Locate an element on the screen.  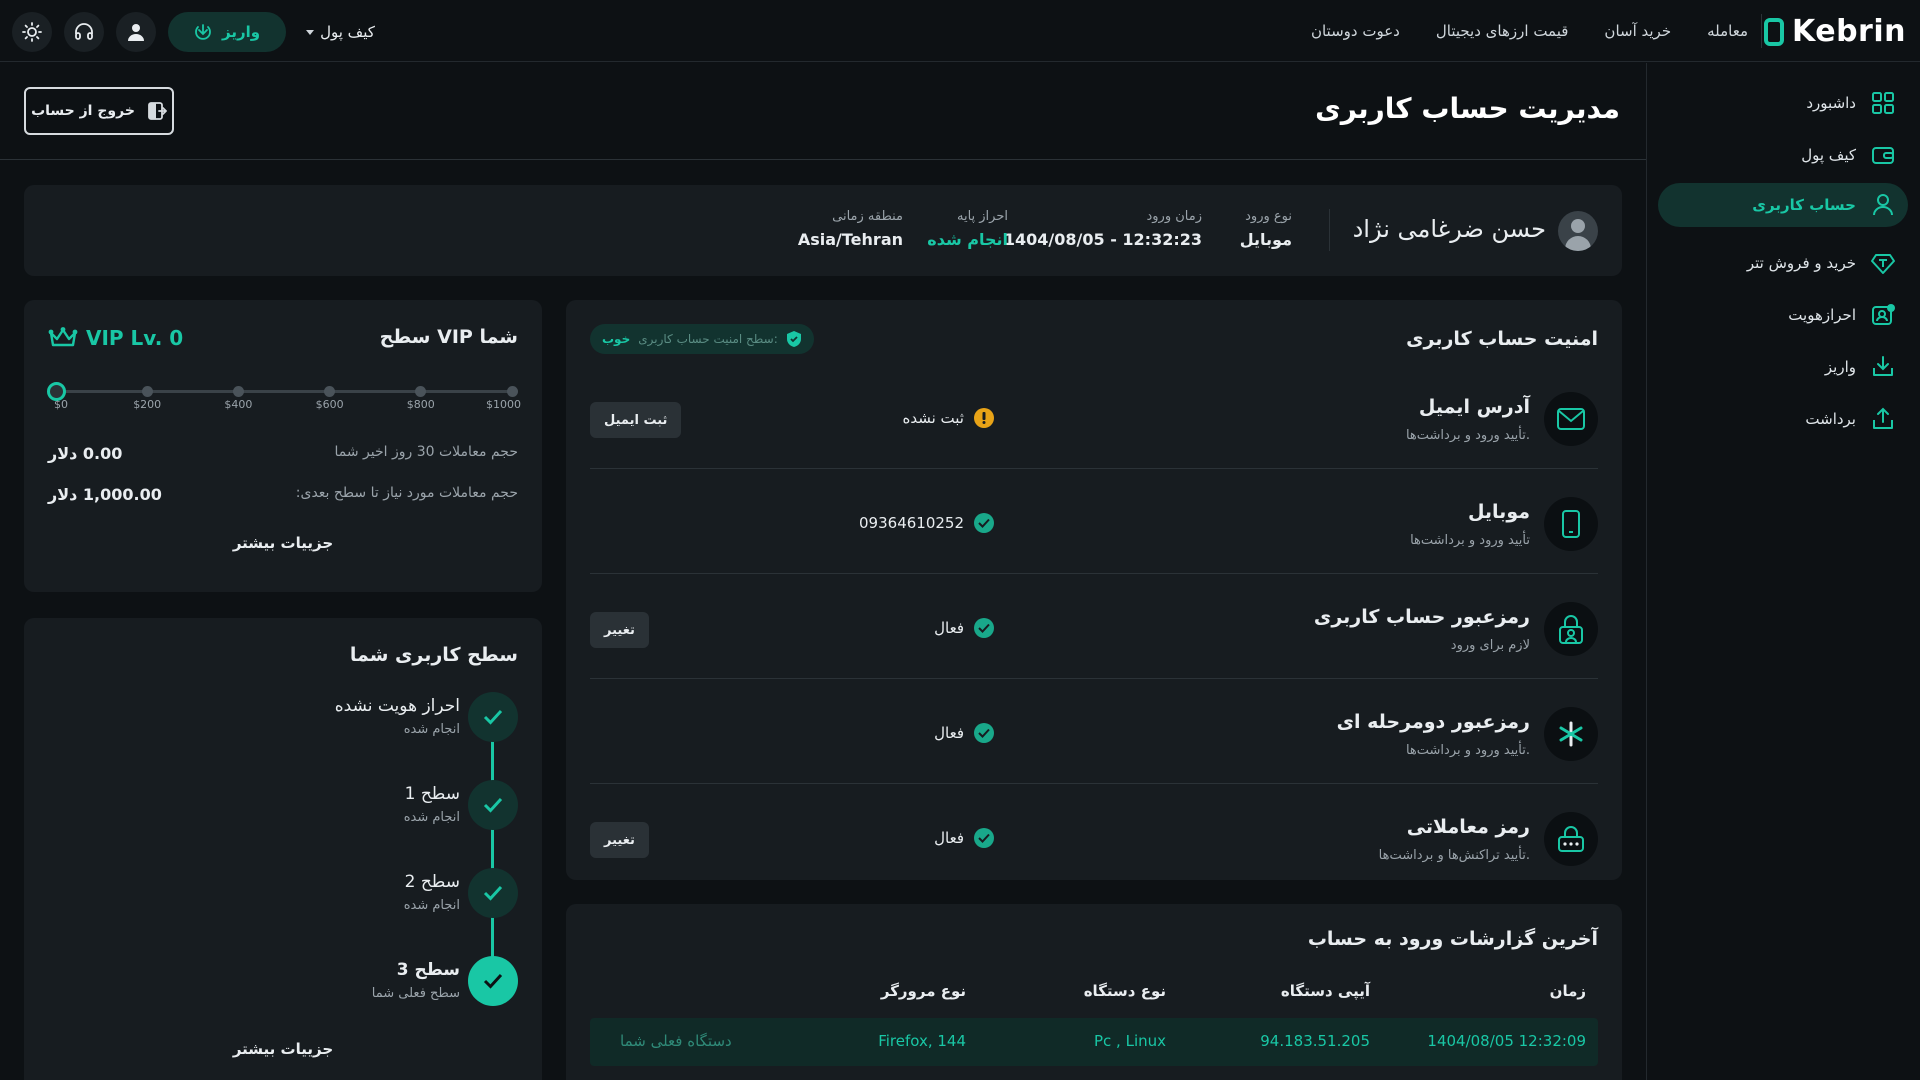
kebrin-logo: Kebrin is located at coordinates (1835, 31).